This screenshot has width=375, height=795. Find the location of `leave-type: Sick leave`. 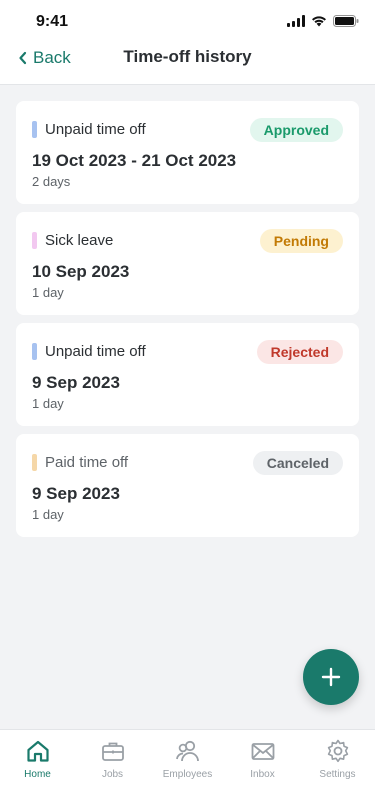

leave-type: Sick leave is located at coordinates (72, 240).